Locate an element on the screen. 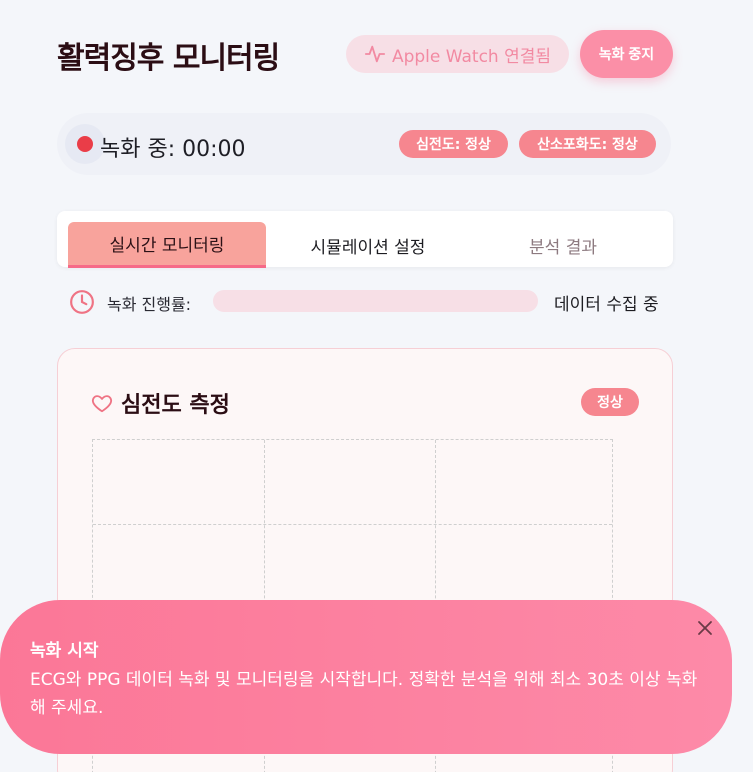  ecg-card-status-badge: 정상 is located at coordinates (610, 402).